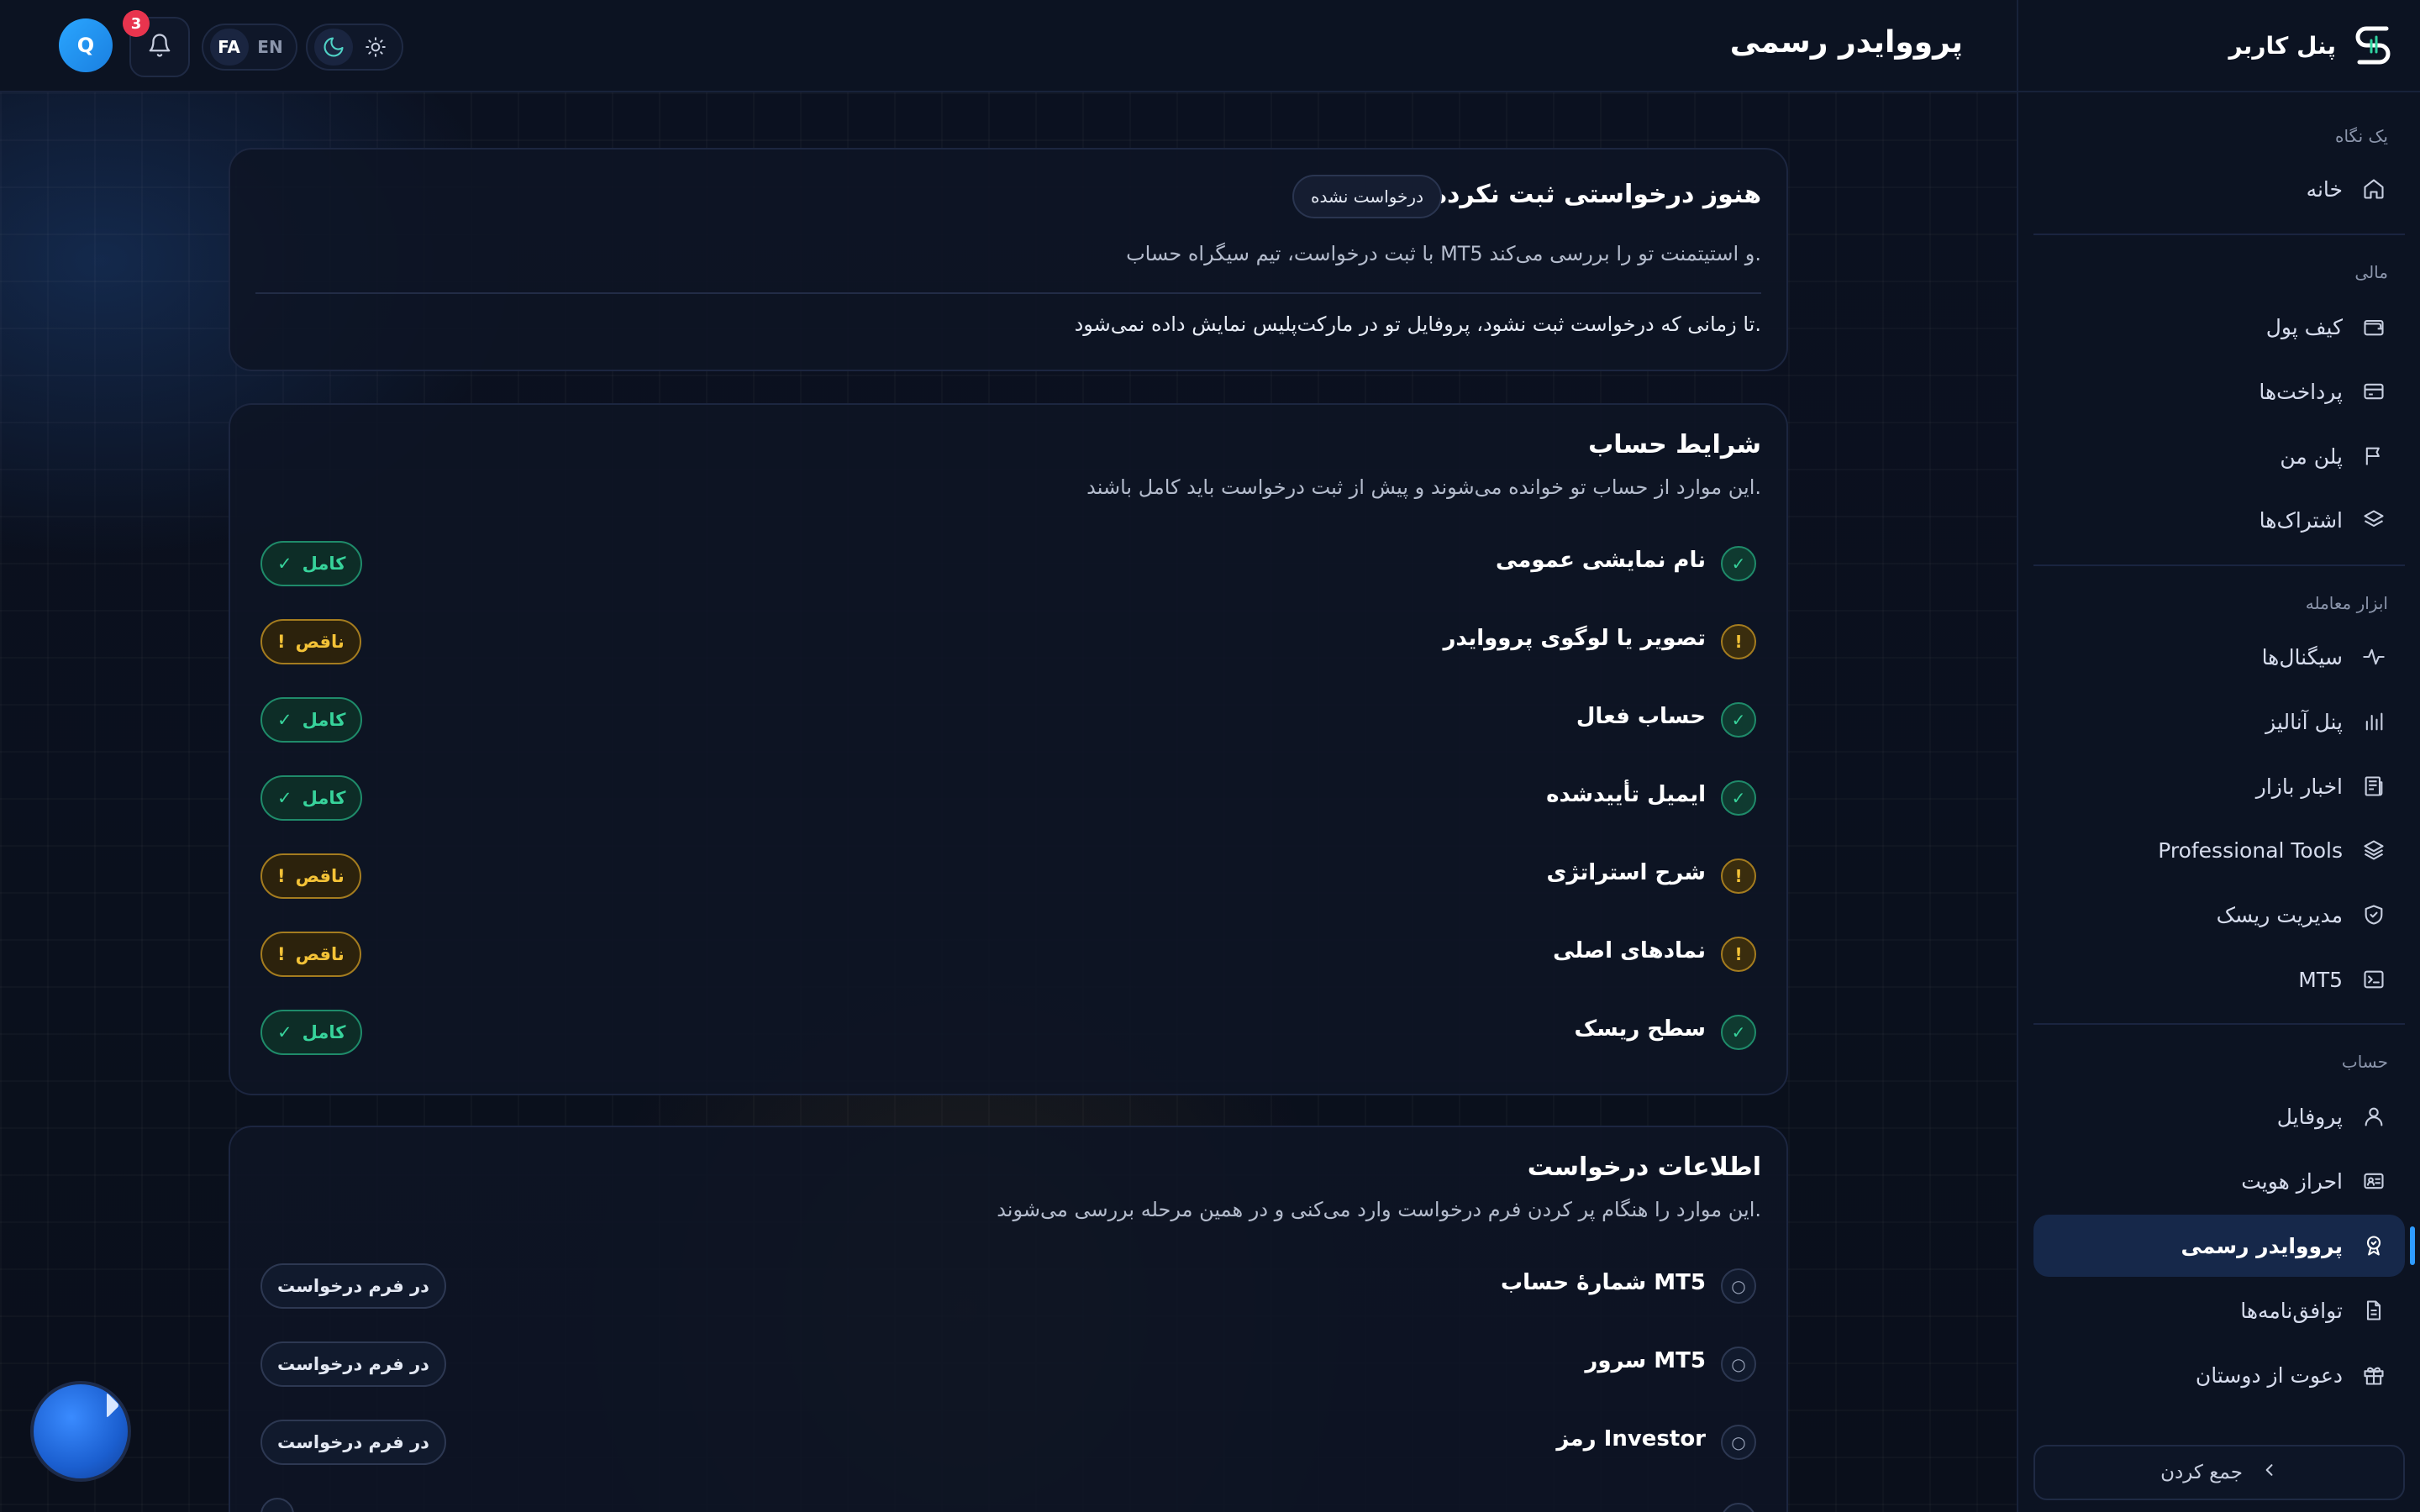  What do you see at coordinates (2373, 391) in the screenshot?
I see `credit-card-icon` at bounding box center [2373, 391].